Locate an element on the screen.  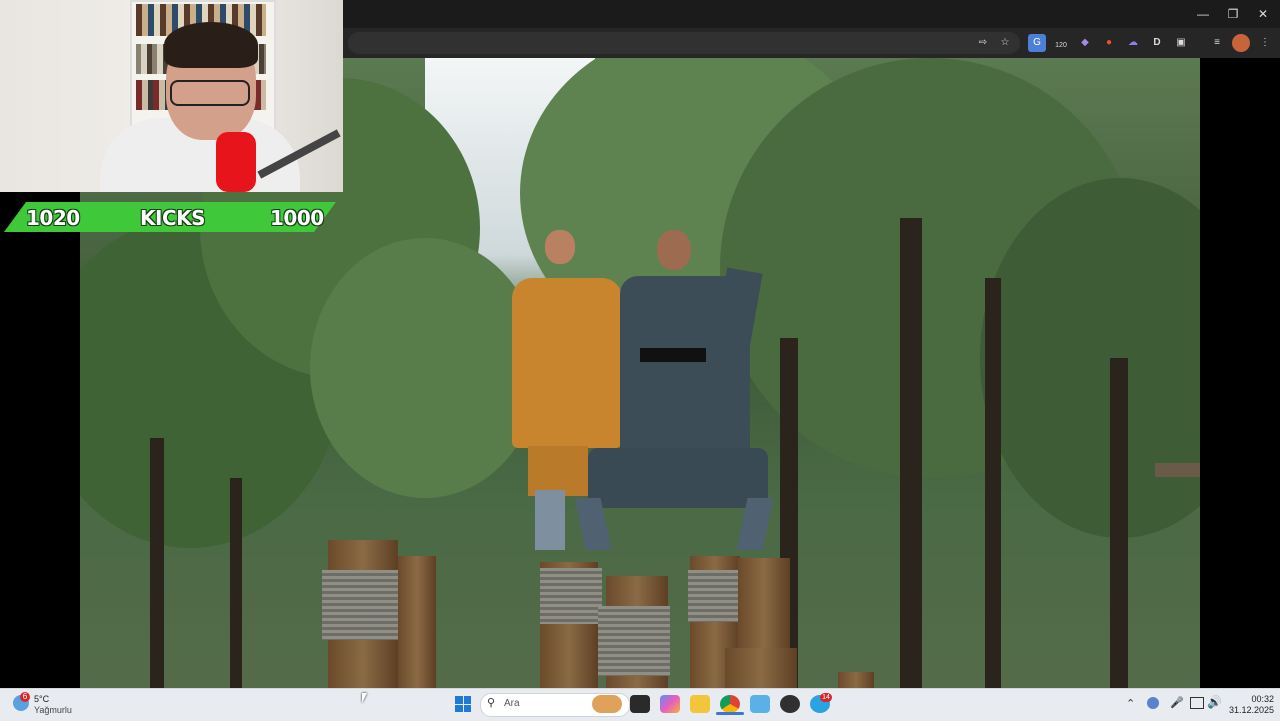
install-app-icon: ⇨ is located at coordinates (983, 43).